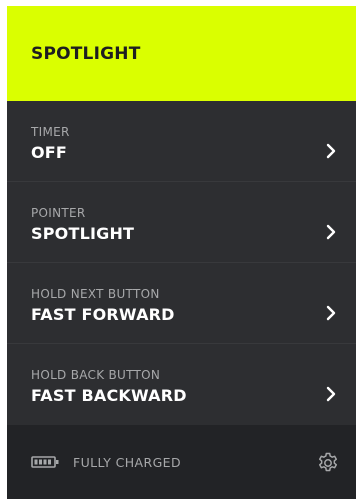 This screenshot has height=502, width=358. Describe the element at coordinates (96, 375) in the screenshot. I see `setting-label: HOLD BACK BUTTON` at that location.